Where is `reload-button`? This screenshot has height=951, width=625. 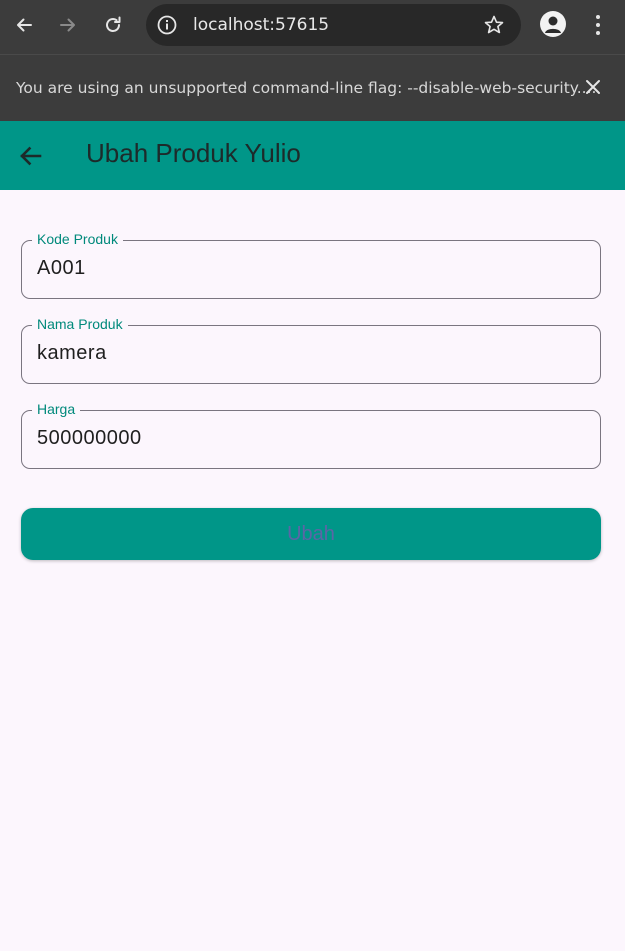 reload-button is located at coordinates (113, 25).